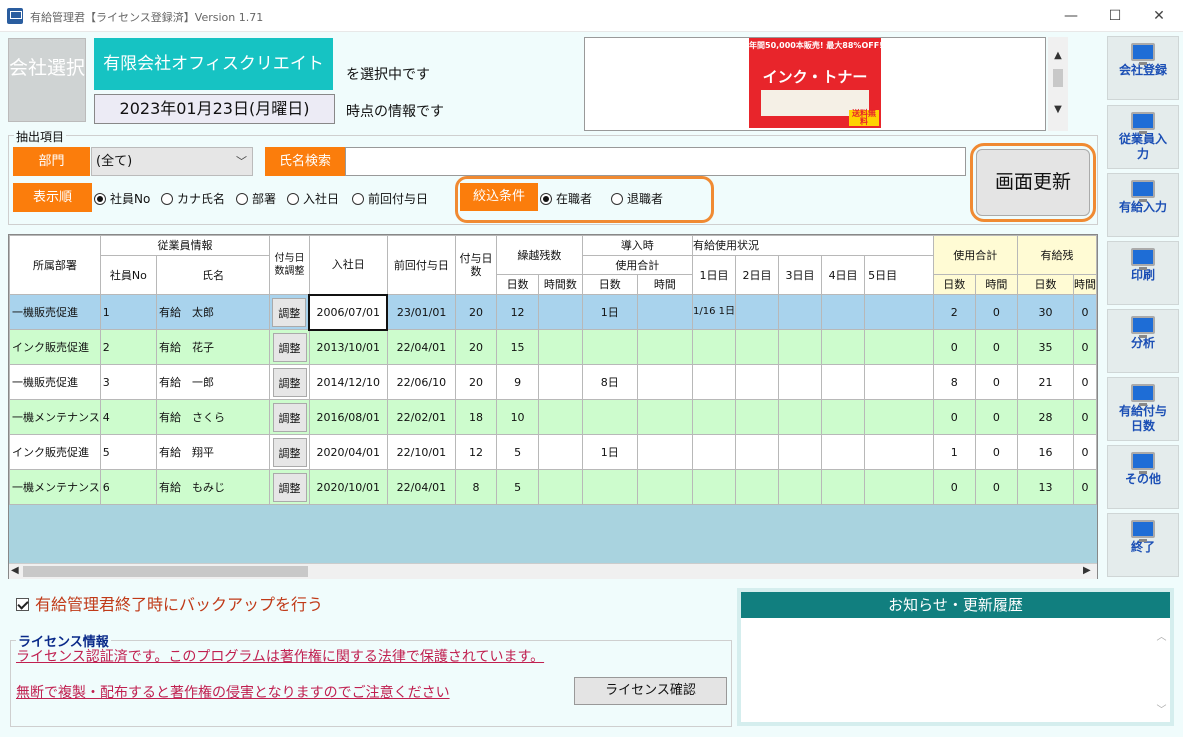 The width and height of the screenshot is (1183, 737). What do you see at coordinates (22, 604) in the screenshot?
I see `checkbox-checked-icon` at bounding box center [22, 604].